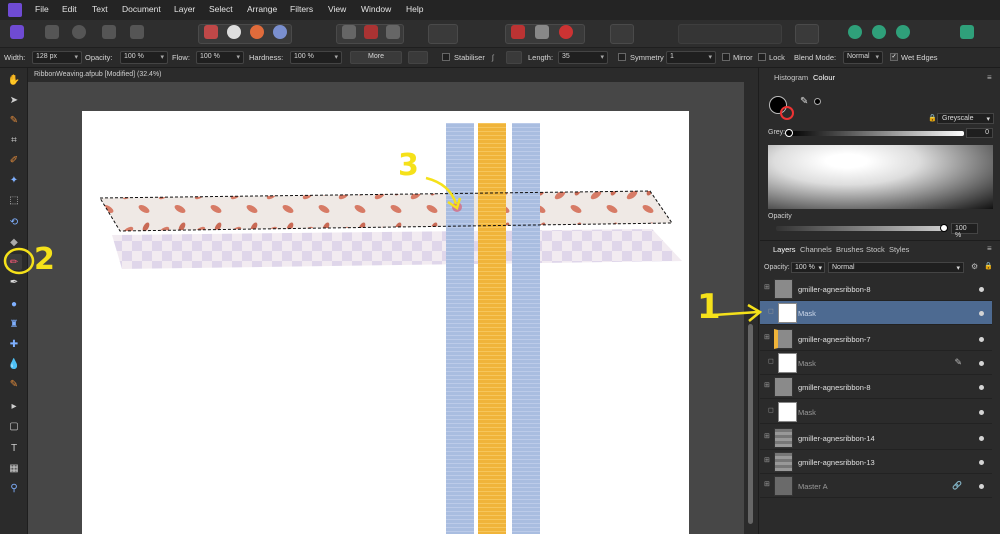  What do you see at coordinates (965, 118) in the screenshot?
I see `colour-mode-select: Greyscale ▾` at bounding box center [965, 118].